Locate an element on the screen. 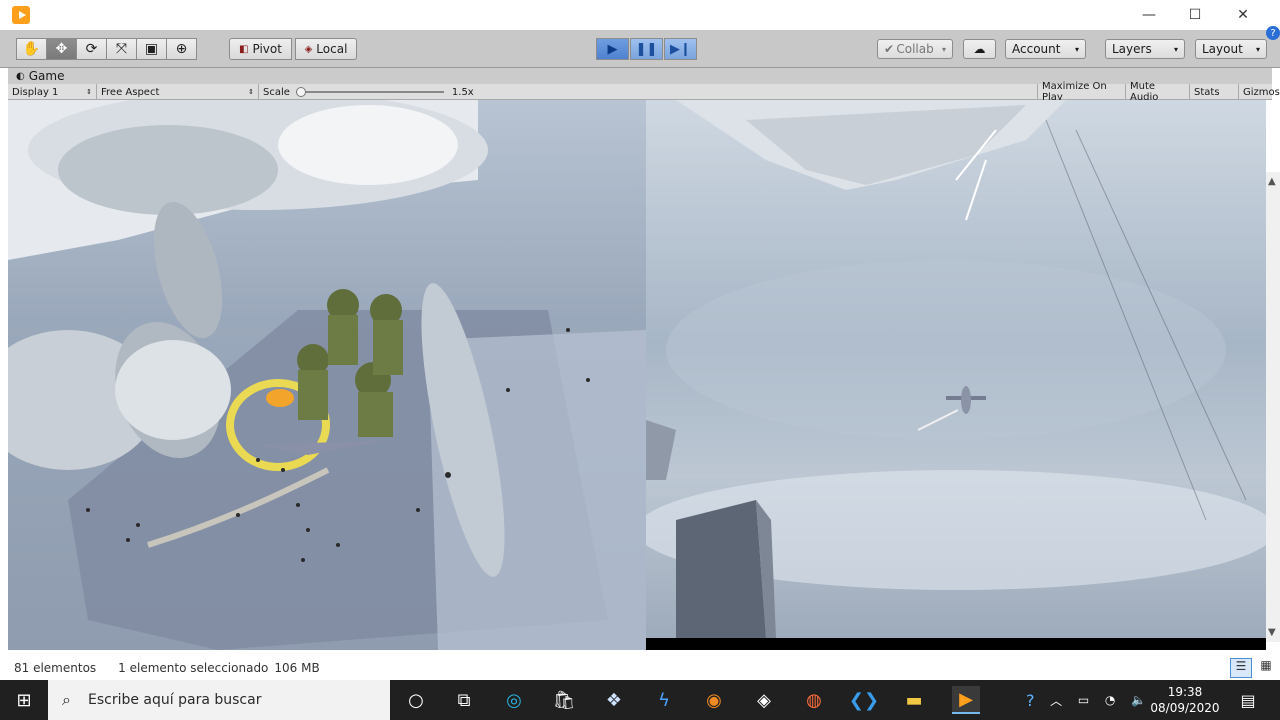  play-icon: ▶ is located at coordinates (612, 49).